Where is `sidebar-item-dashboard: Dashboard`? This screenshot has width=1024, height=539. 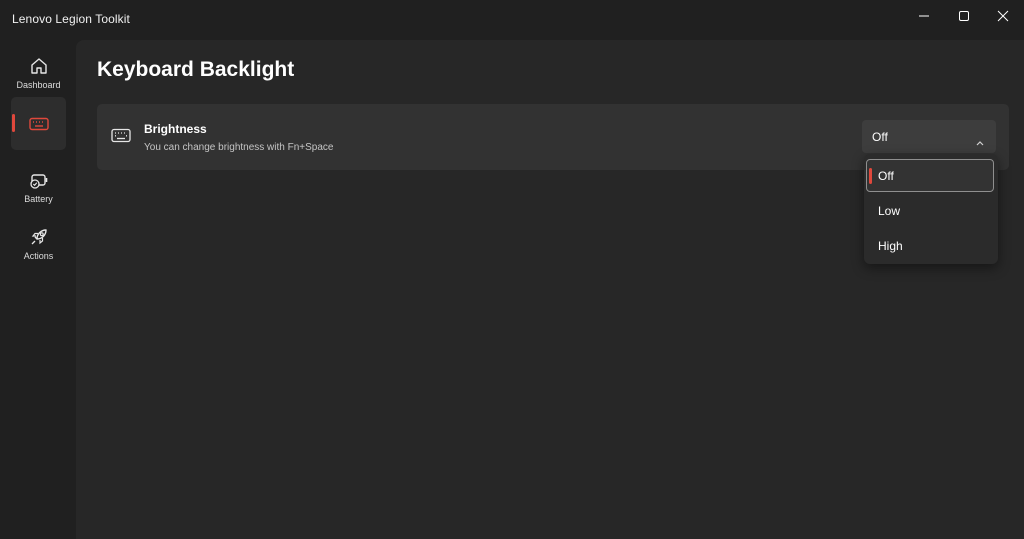
sidebar-item-dashboard: Dashboard is located at coordinates (38, 72).